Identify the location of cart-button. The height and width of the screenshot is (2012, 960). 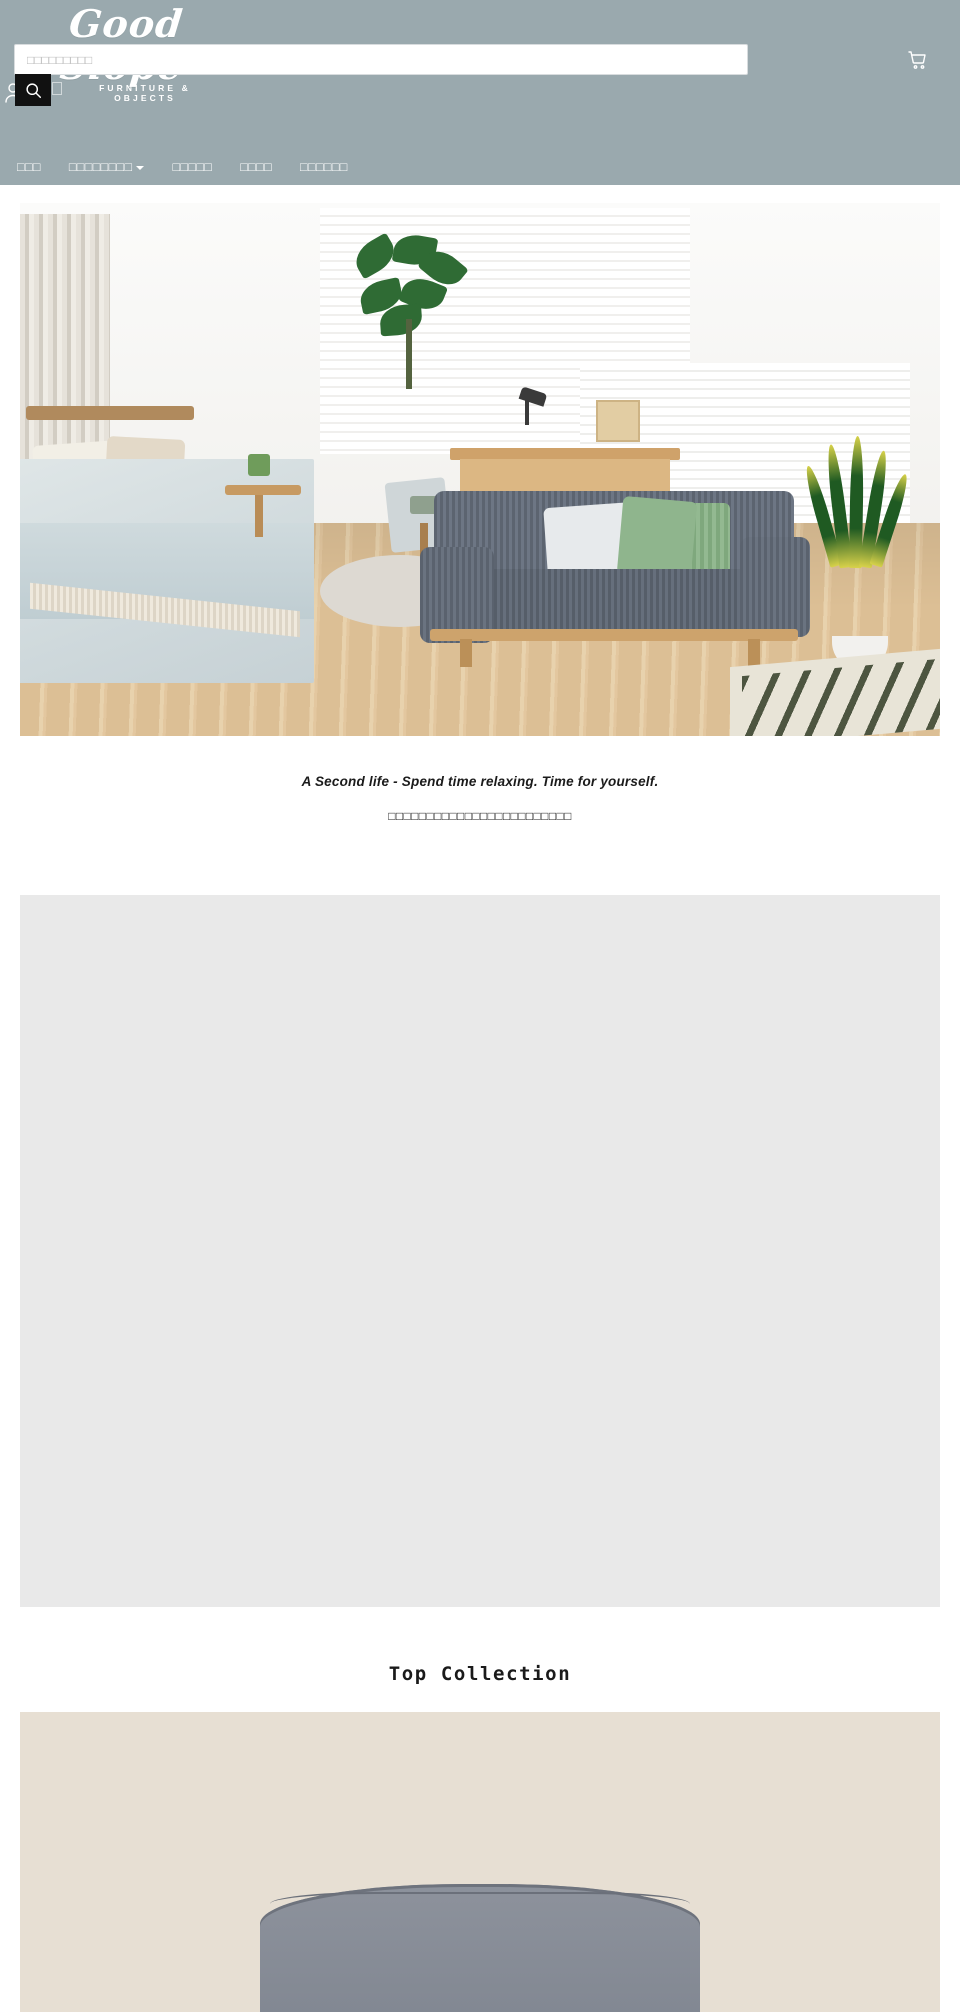
(920, 60).